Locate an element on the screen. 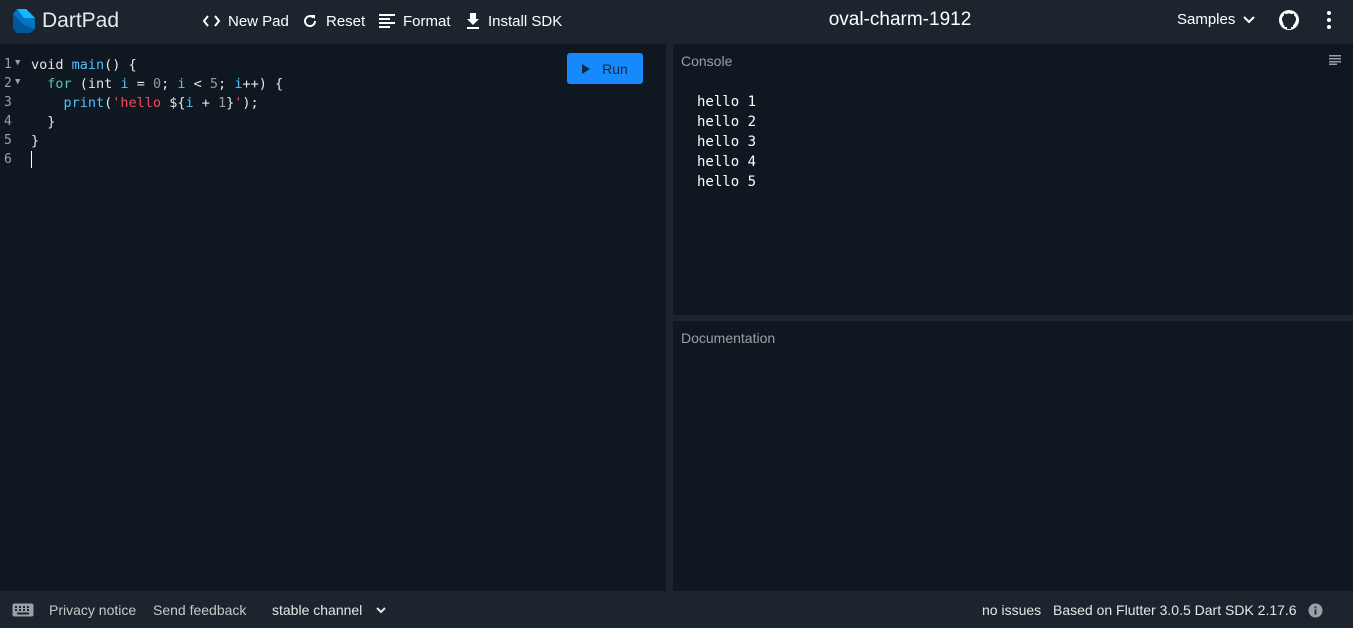 This screenshot has width=1353, height=628. info-icon is located at coordinates (1315, 610).